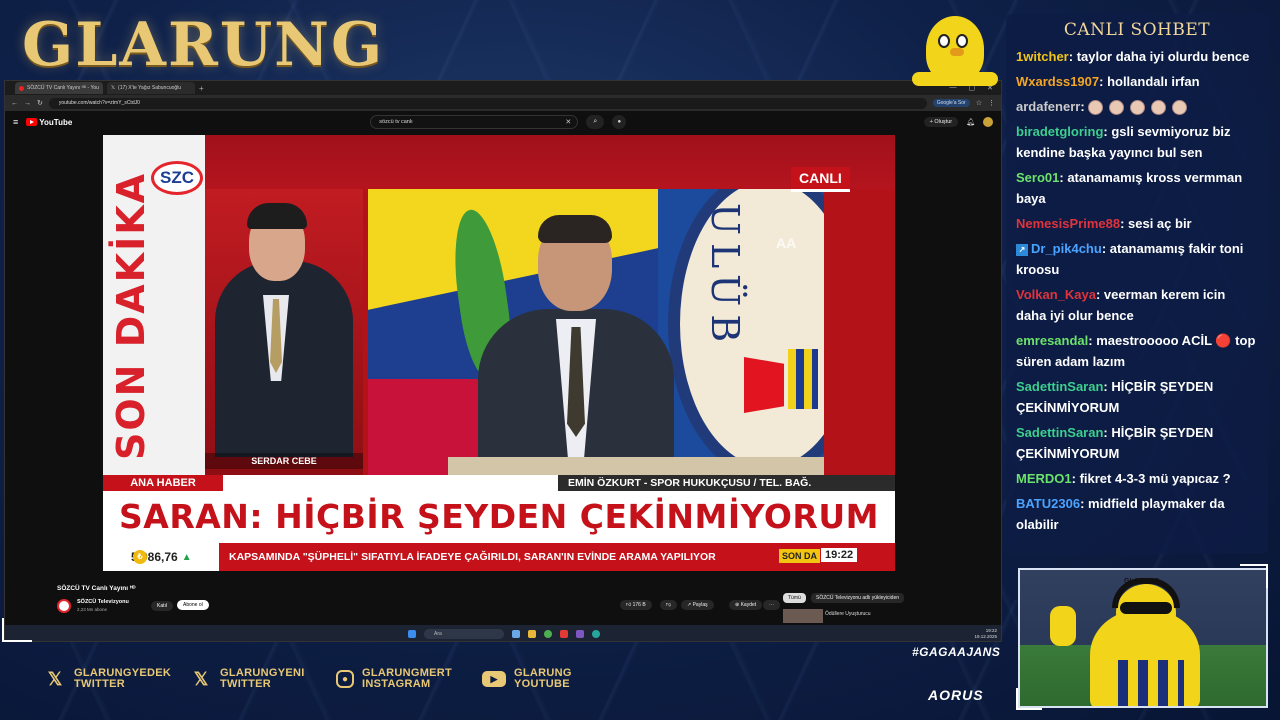 This screenshot has height=720, width=1280. I want to click on search-icon: ⌕, so click(595, 122).